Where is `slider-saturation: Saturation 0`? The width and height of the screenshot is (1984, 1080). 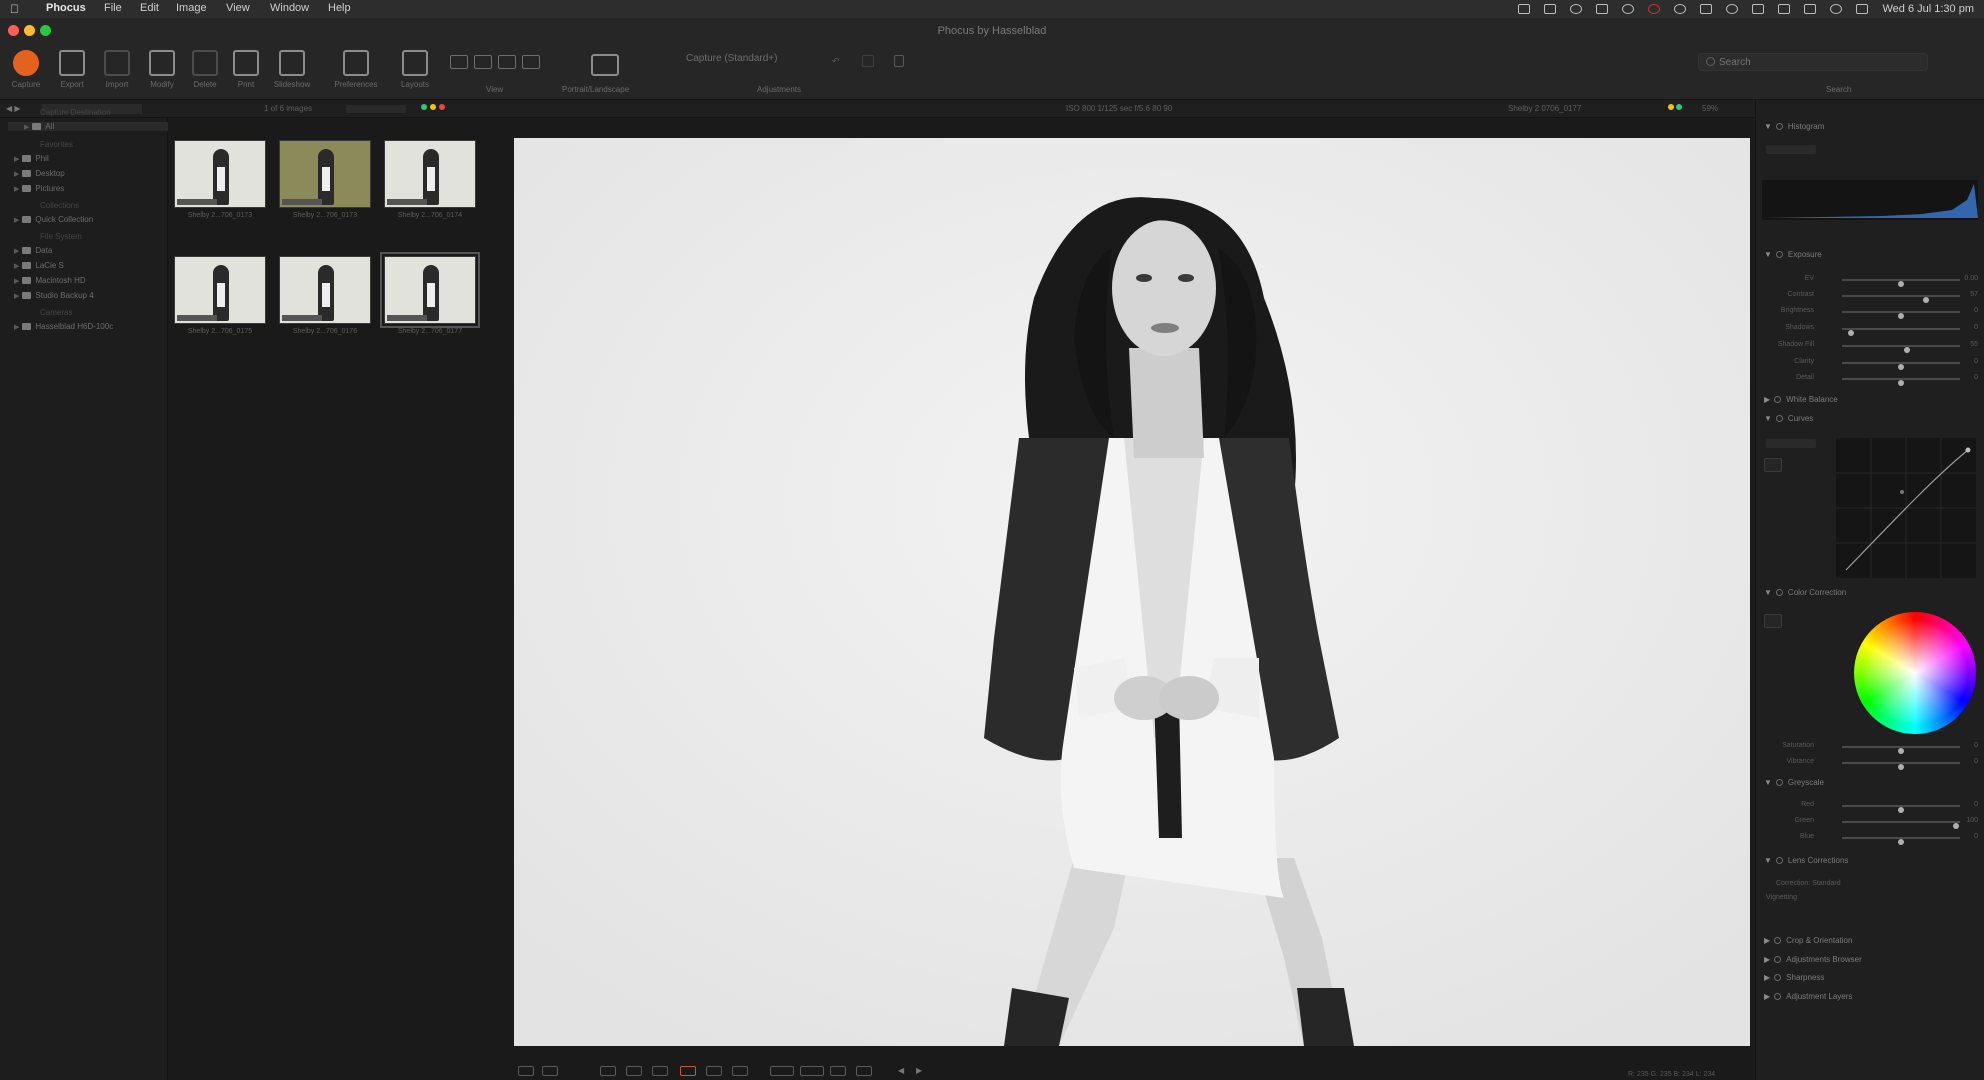
slider-saturation: Saturation 0 is located at coordinates (1876, 747).